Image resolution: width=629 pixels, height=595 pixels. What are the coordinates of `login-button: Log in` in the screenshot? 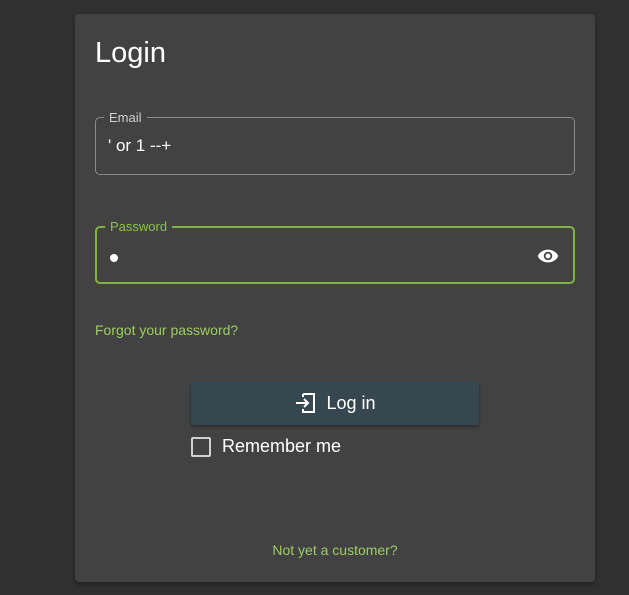 It's located at (335, 403).